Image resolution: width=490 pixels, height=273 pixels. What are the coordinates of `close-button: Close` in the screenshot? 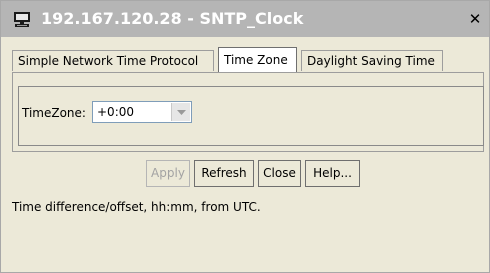 It's located at (279, 173).